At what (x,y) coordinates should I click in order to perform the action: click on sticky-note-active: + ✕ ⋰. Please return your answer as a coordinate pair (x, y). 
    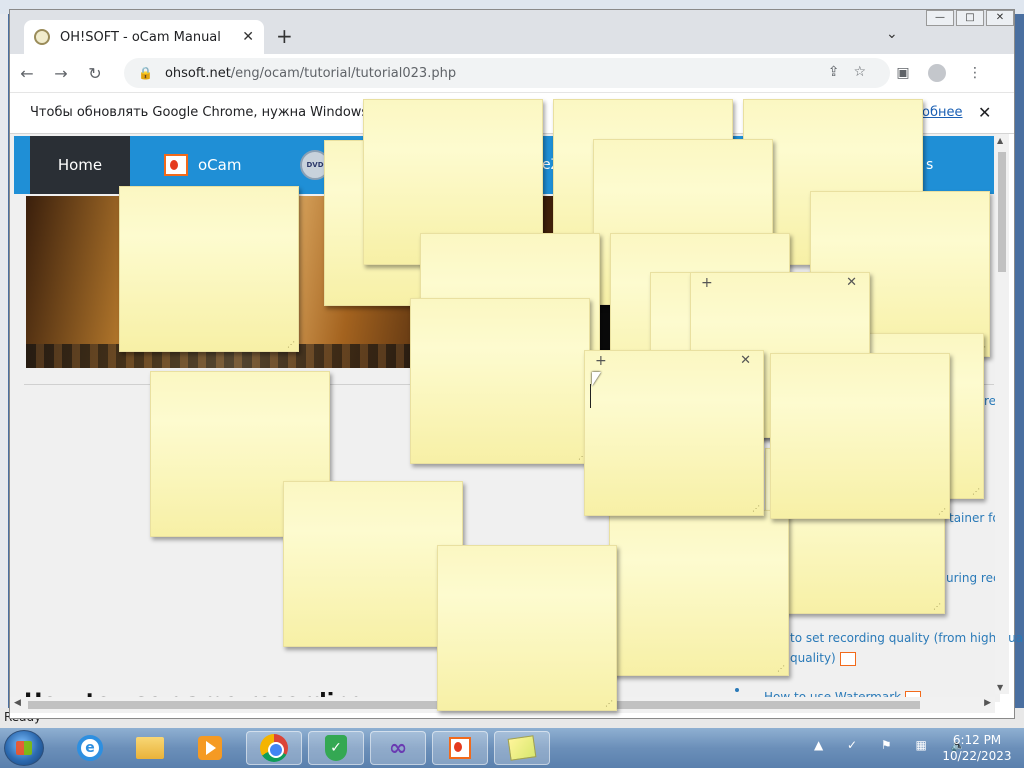
    Looking at the image, I should click on (674, 433).